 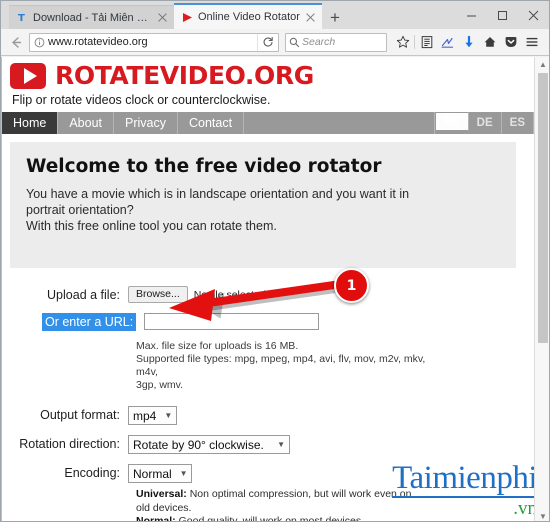 I want to click on encoding-help-text-normal: Good quality, will work on most devices., so click(x=269, y=518).